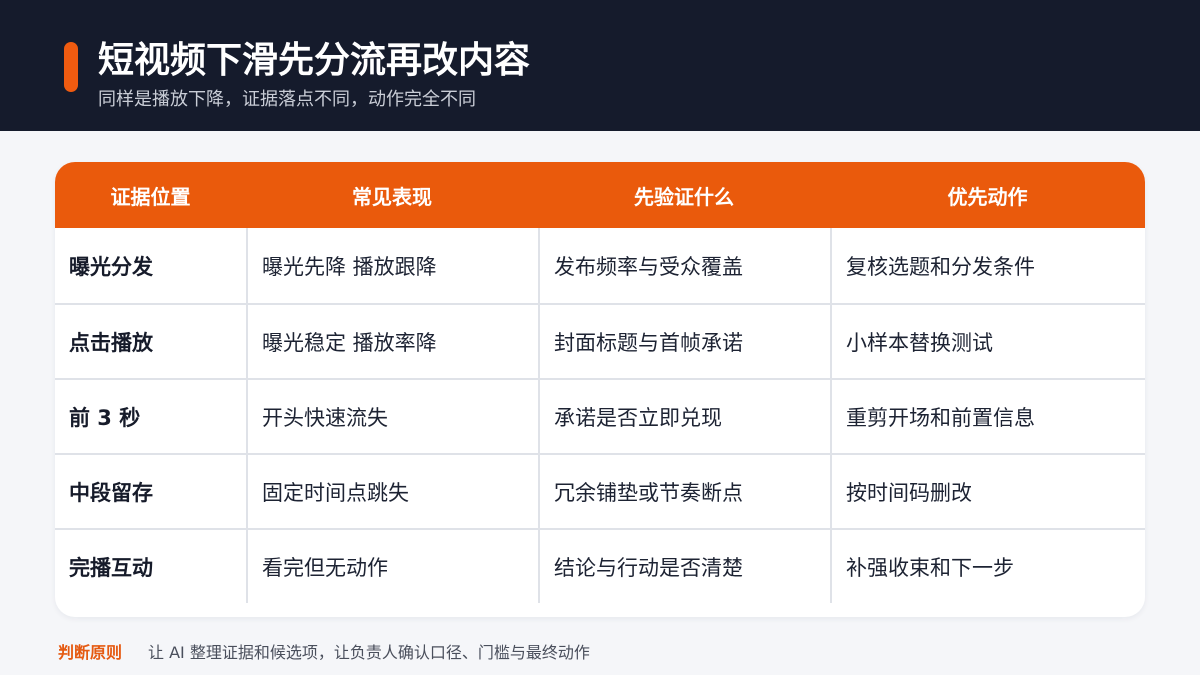 The height and width of the screenshot is (675, 1200). What do you see at coordinates (314, 60) in the screenshot?
I see `page-title: 短视频下滑先分流再改内容` at bounding box center [314, 60].